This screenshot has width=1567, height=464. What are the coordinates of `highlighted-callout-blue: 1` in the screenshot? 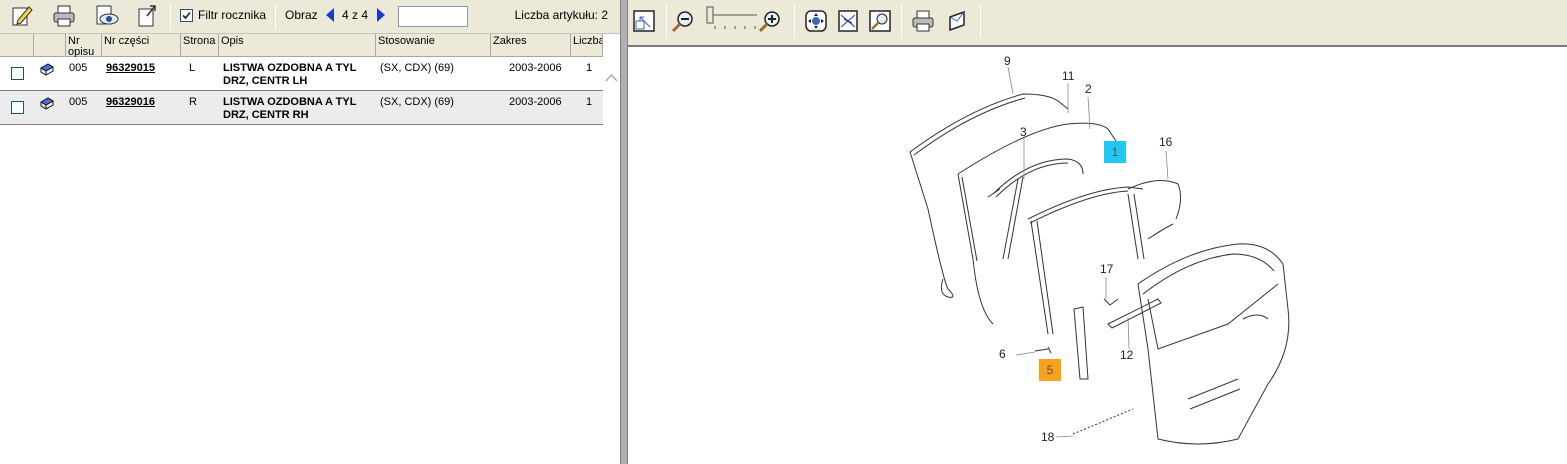 It's located at (1115, 152).